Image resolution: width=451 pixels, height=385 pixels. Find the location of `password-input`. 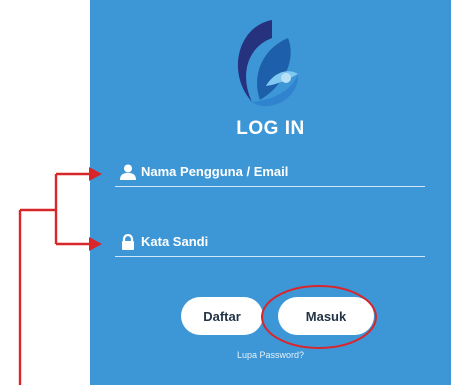

password-input is located at coordinates (281, 241).